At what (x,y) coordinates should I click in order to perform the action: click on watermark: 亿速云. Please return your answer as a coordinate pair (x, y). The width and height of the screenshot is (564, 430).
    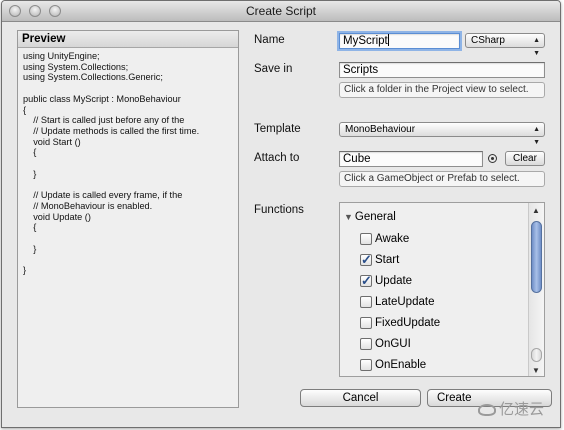
    Looking at the image, I should click on (511, 408).